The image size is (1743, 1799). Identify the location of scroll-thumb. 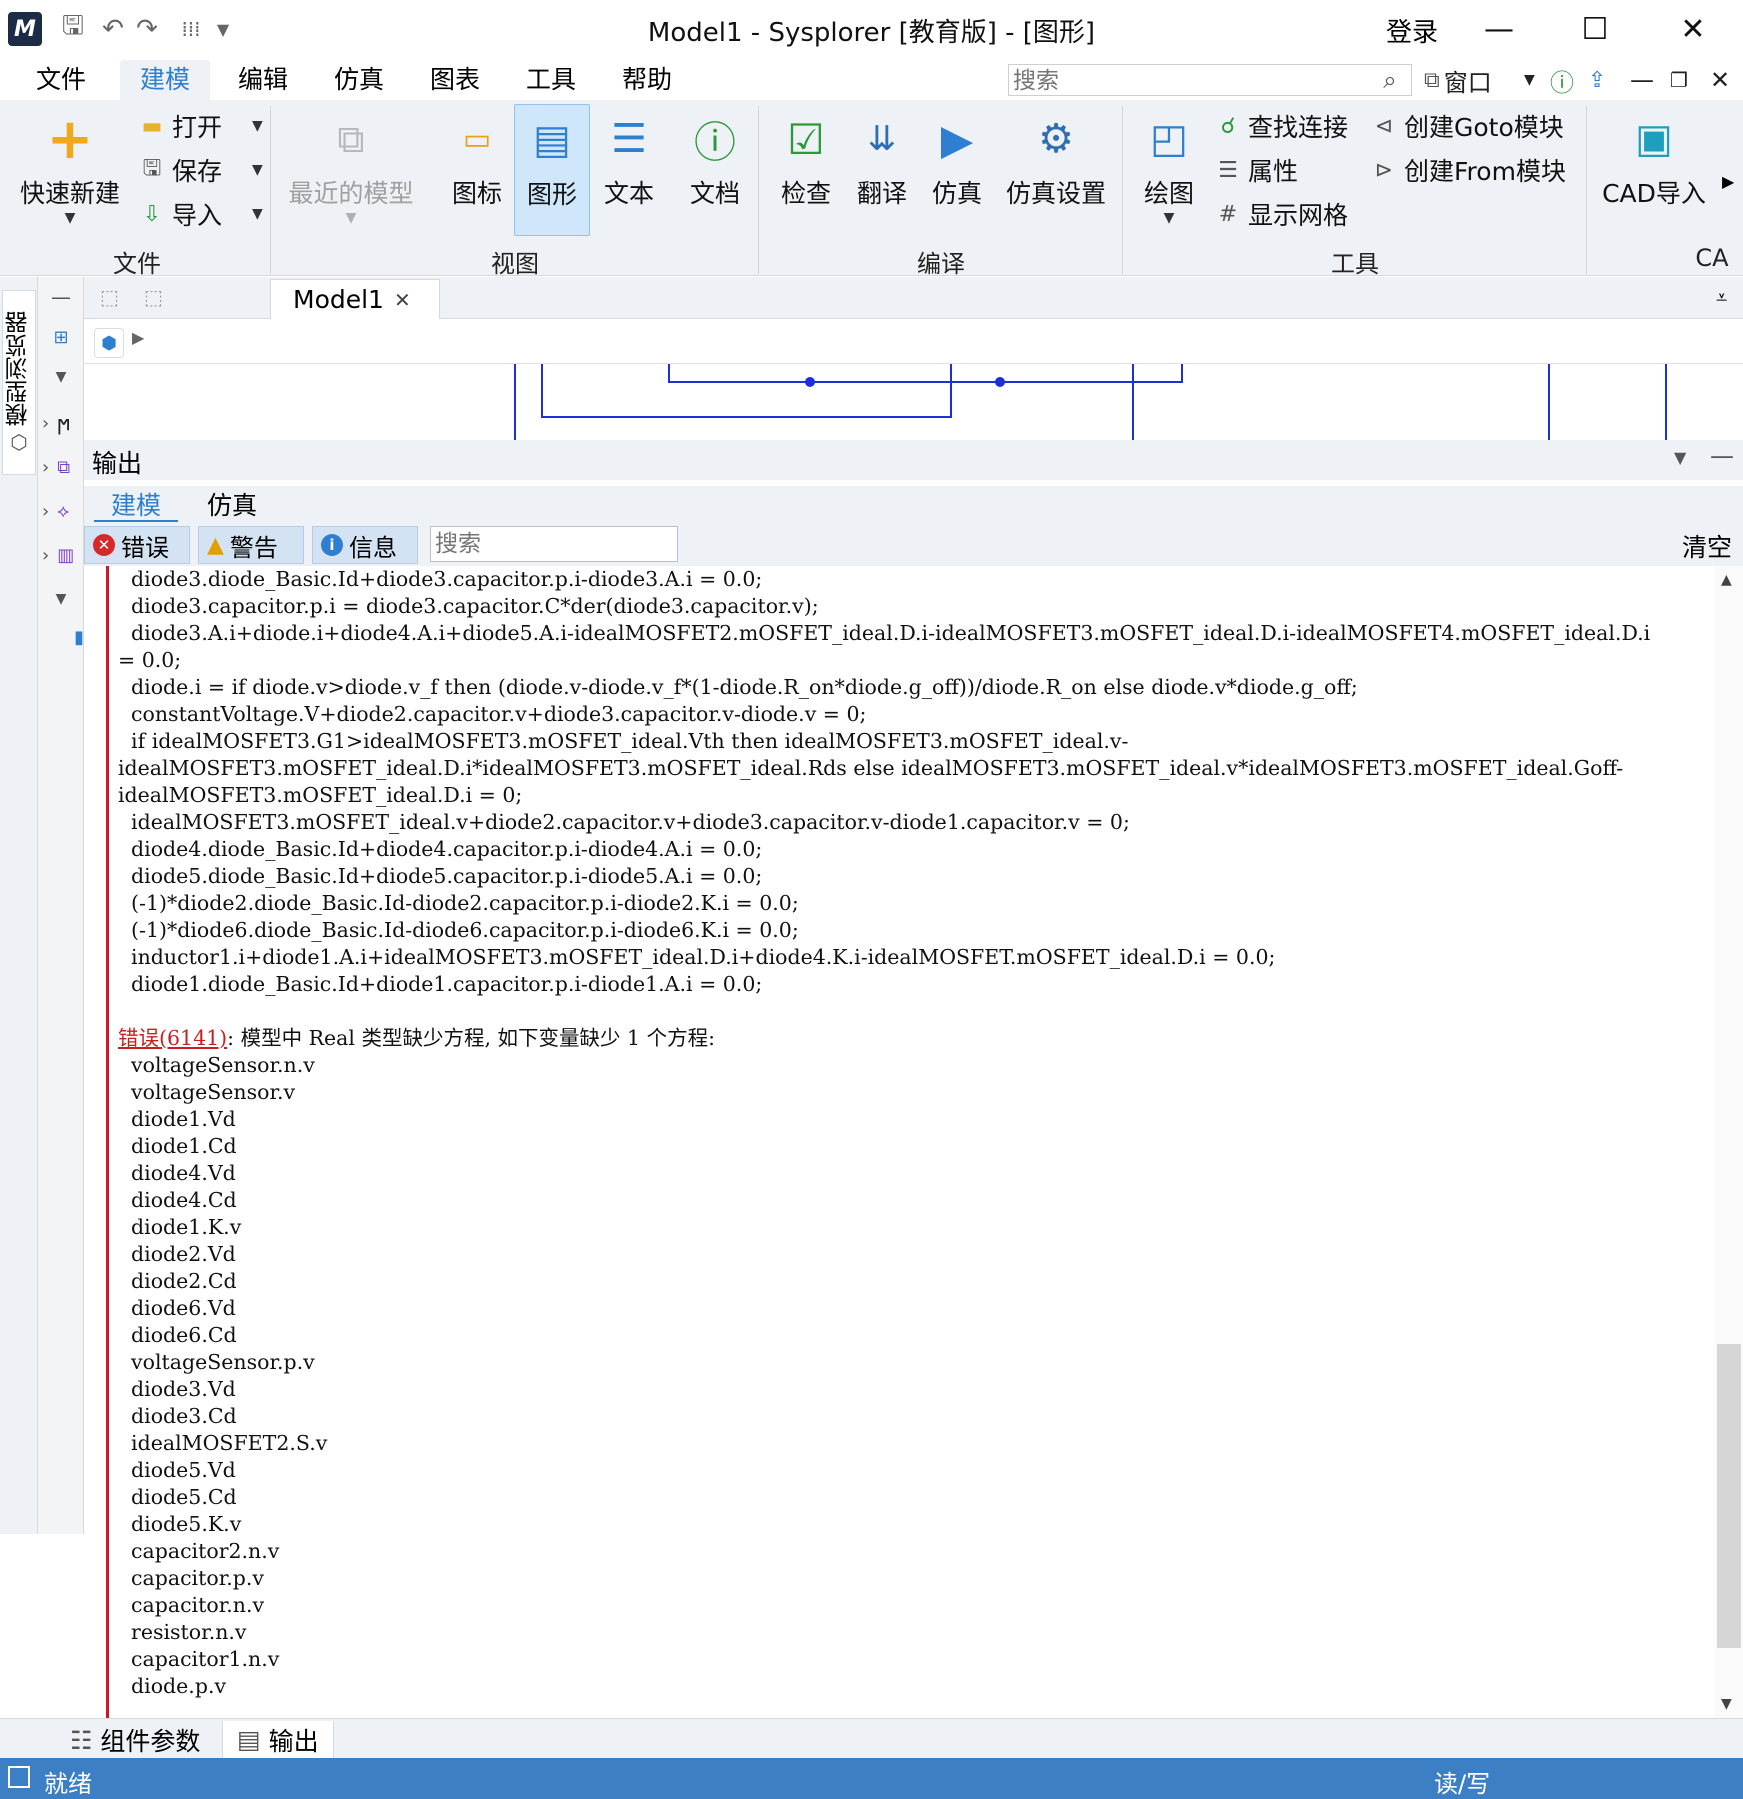
(1729, 1496).